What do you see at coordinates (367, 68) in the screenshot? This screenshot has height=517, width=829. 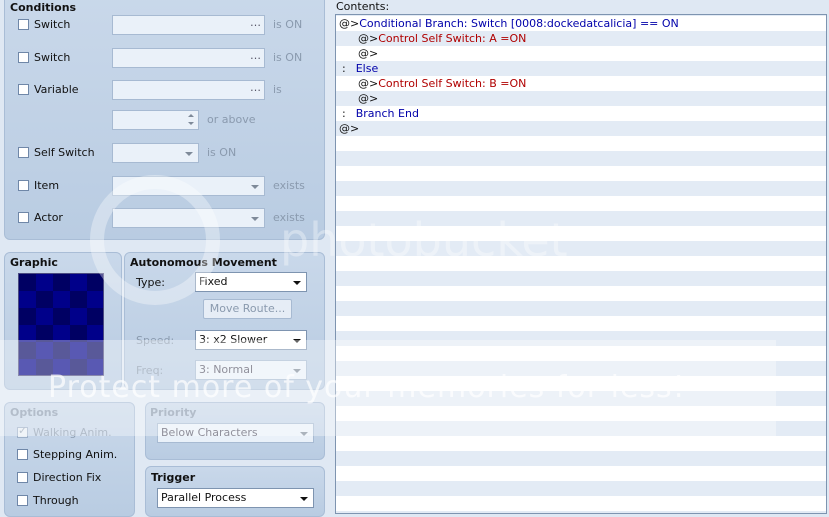 I see `command-text: Else` at bounding box center [367, 68].